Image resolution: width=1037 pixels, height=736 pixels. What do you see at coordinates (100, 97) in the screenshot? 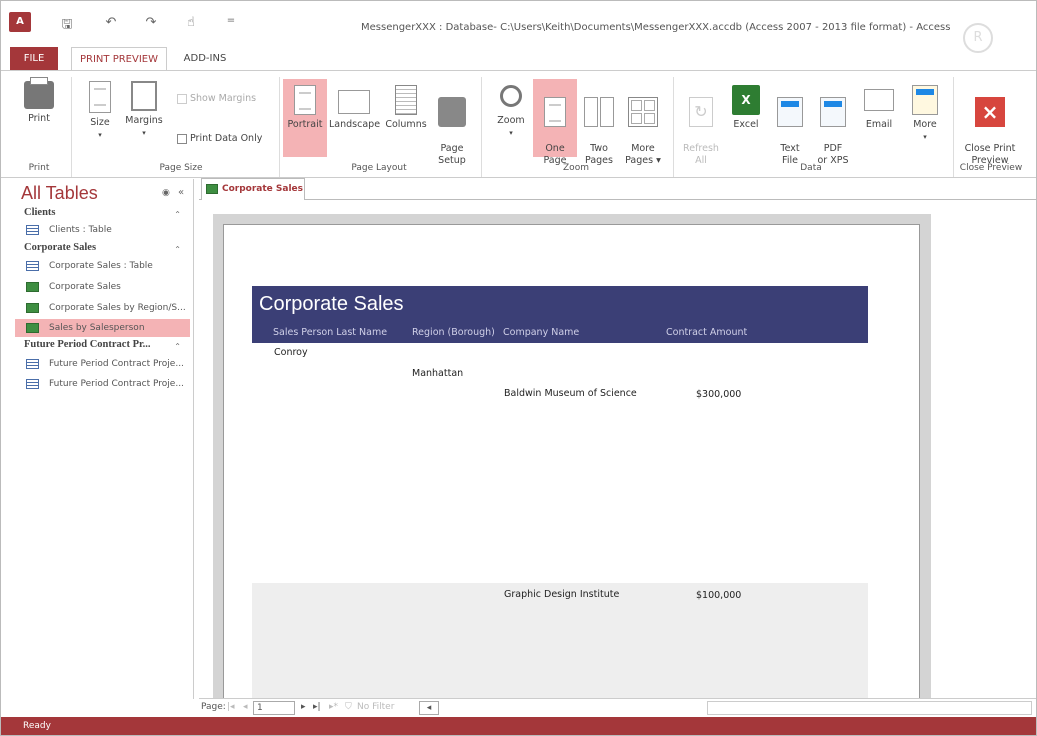
I see `page-size-icon` at bounding box center [100, 97].